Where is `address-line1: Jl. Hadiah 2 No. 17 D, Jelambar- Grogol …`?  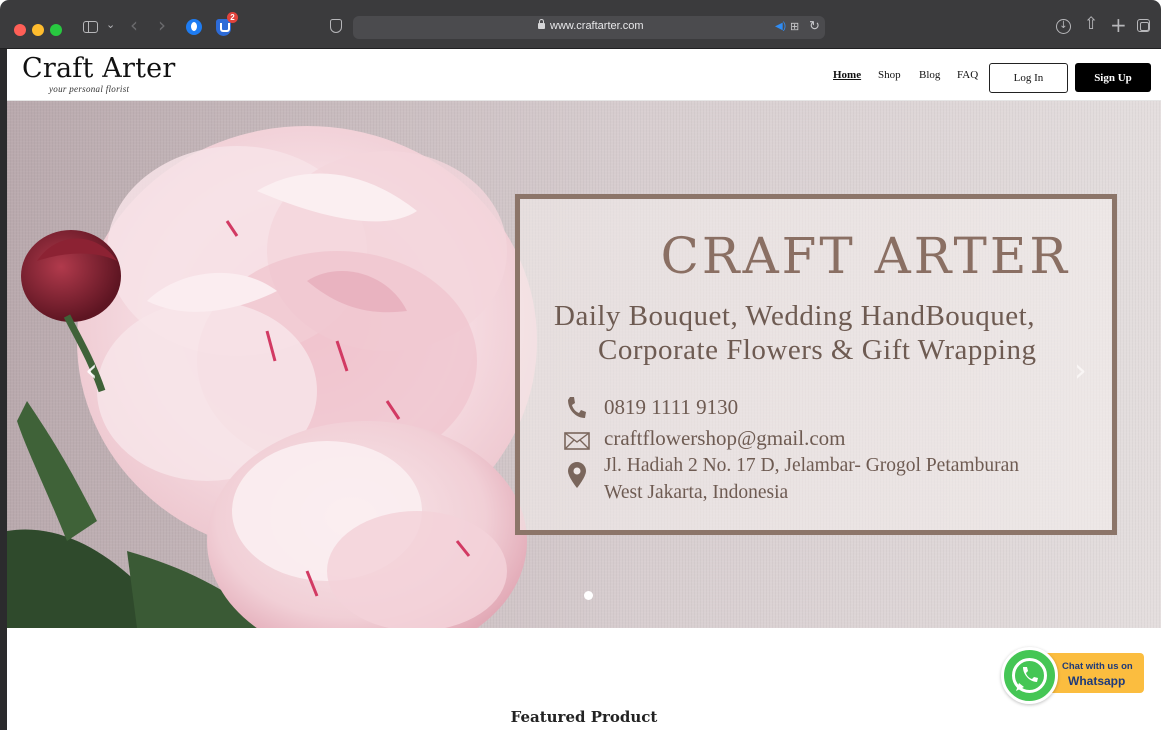
address-line1: Jl. Hadiah 2 No. 17 D, Jelambar- Grogol … is located at coordinates (811, 465).